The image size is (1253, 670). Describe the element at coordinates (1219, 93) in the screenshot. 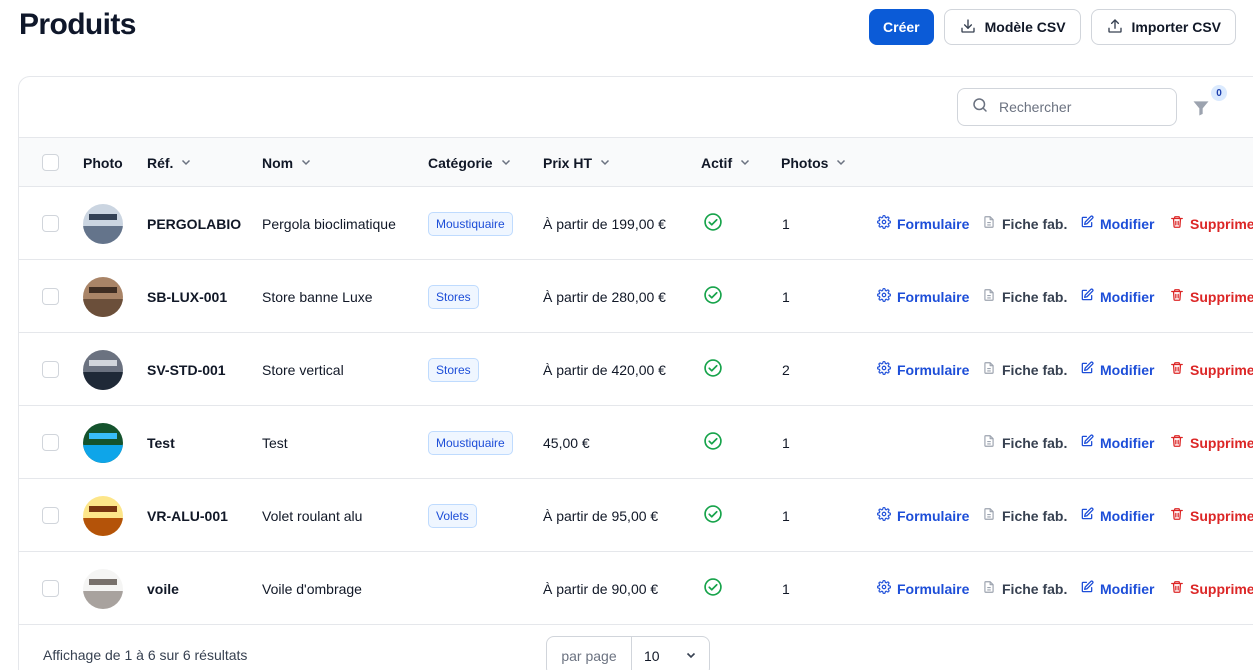

I see `filter-count-badge: 0` at that location.